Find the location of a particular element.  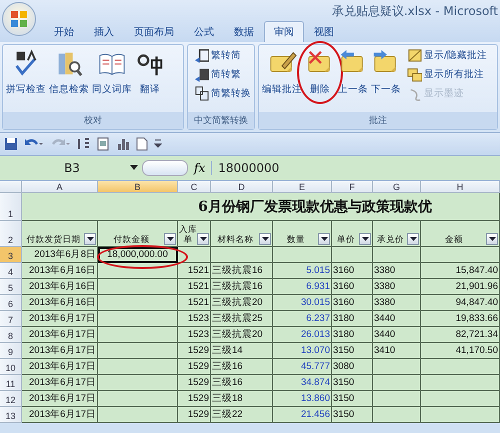

ribbon-button: 编辑批注 is located at coordinates (282, 72).